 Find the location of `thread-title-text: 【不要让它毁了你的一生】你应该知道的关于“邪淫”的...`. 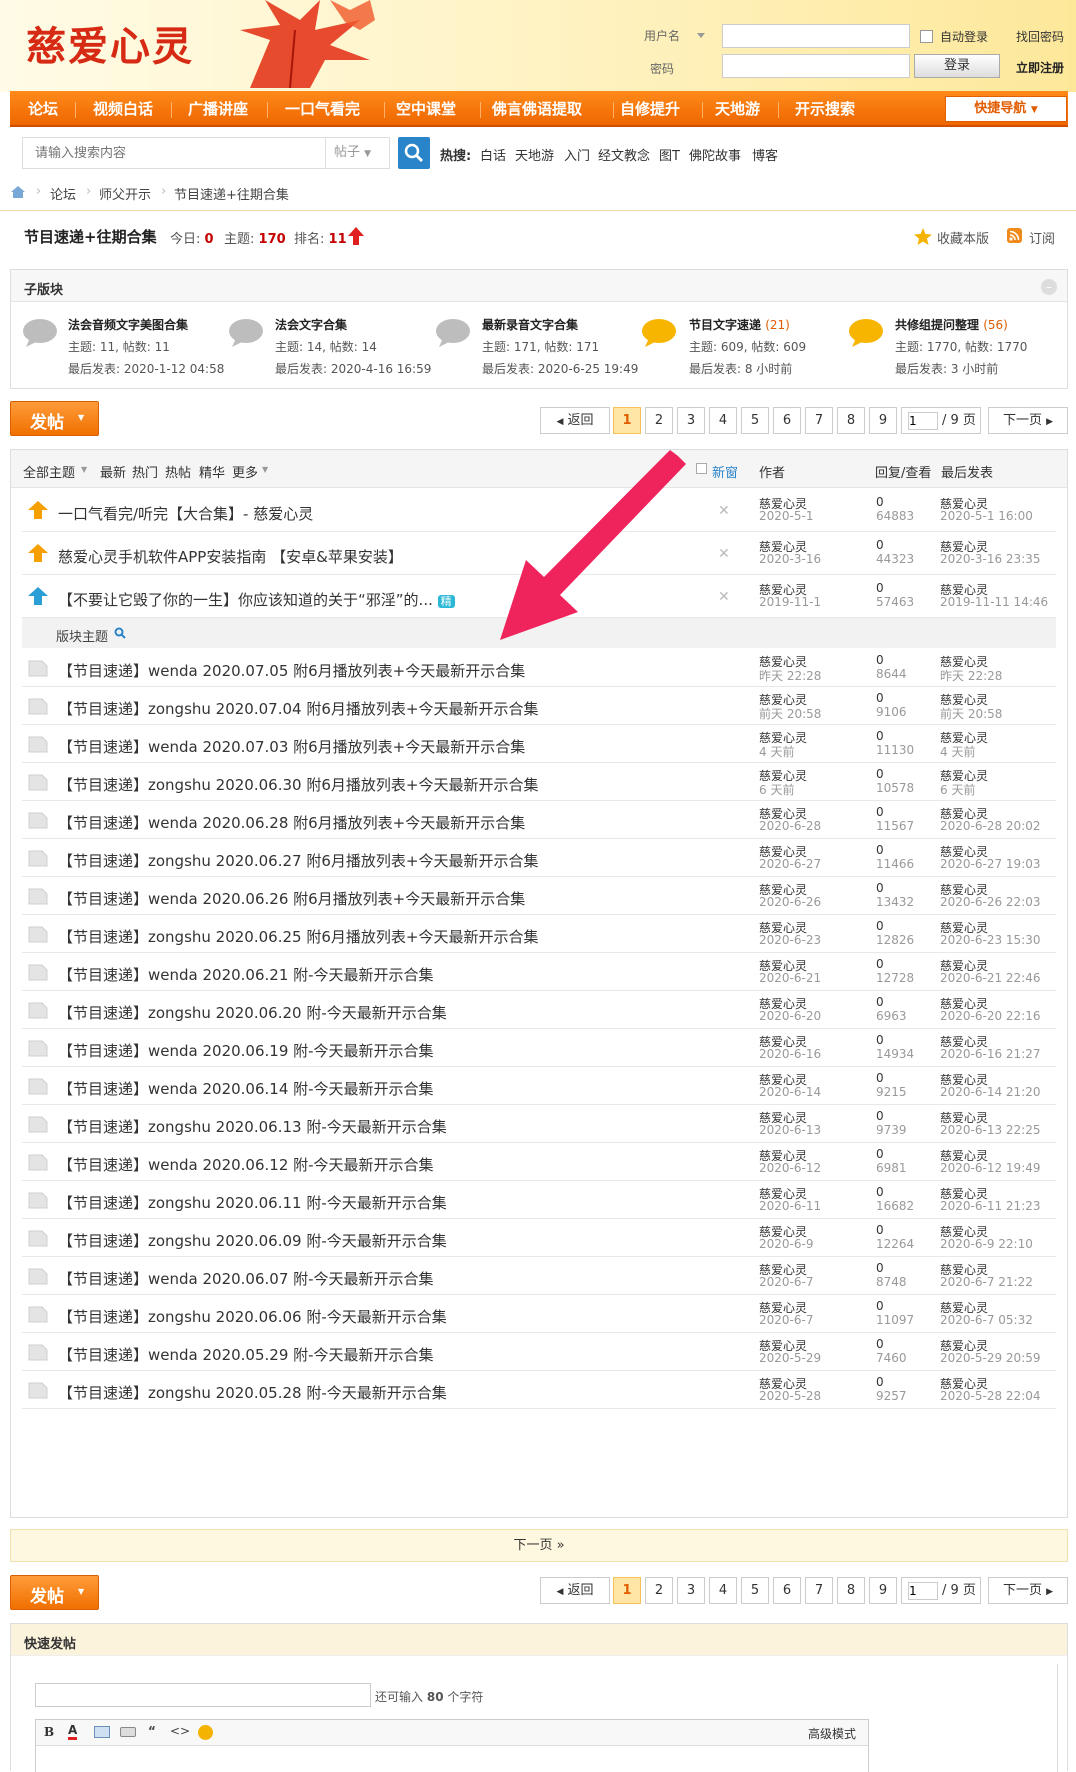

thread-title-text: 【不要让它毁了你的一生】你应该知道的关于“邪淫”的... is located at coordinates (245, 600).